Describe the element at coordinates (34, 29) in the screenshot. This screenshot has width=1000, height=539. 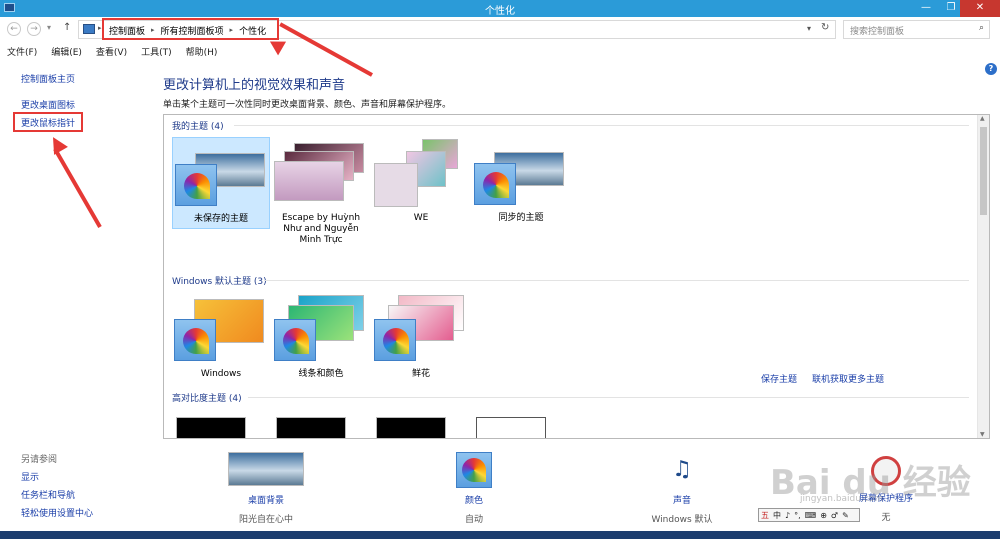
I see `forward-button: →` at that location.